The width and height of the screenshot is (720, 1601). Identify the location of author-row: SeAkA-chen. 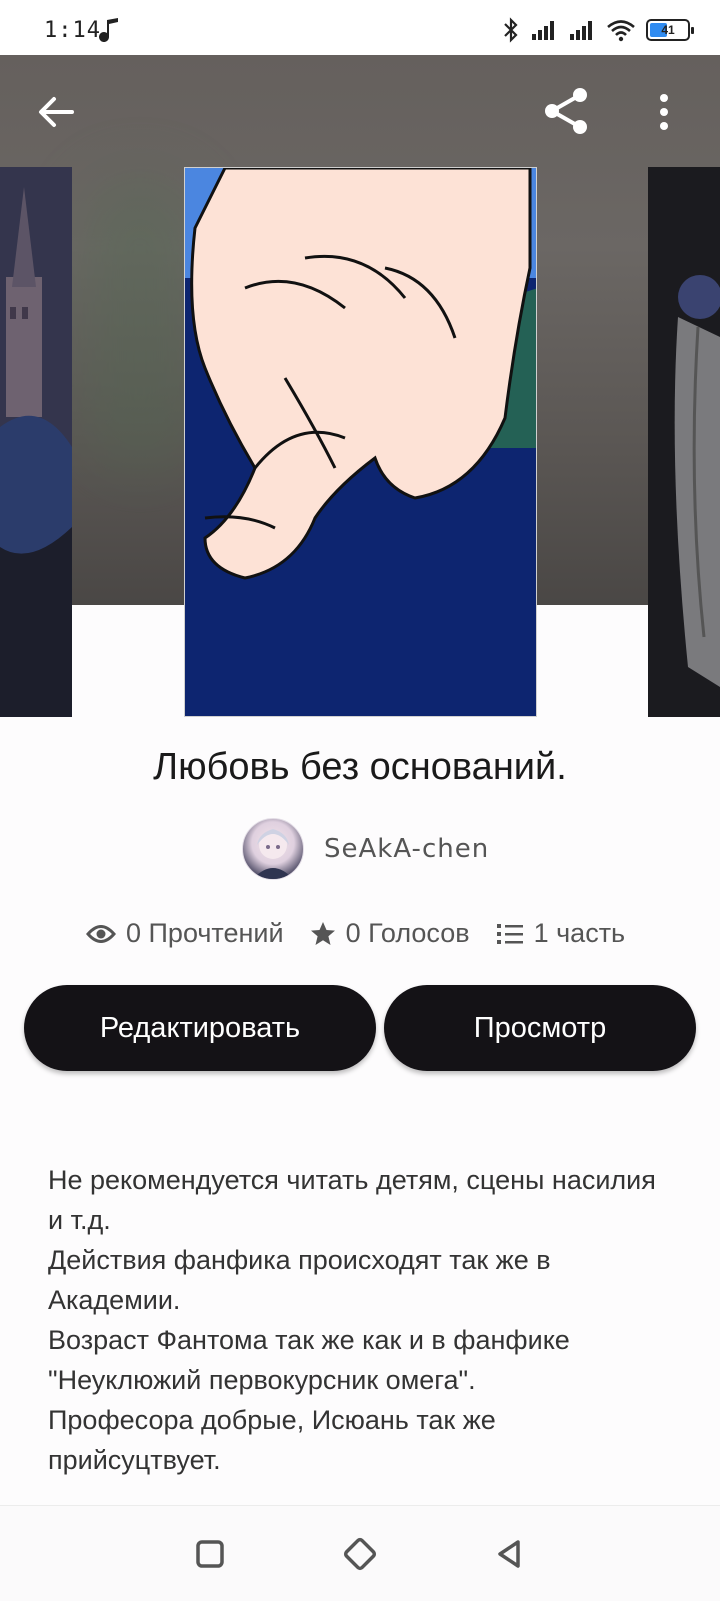
(365, 849).